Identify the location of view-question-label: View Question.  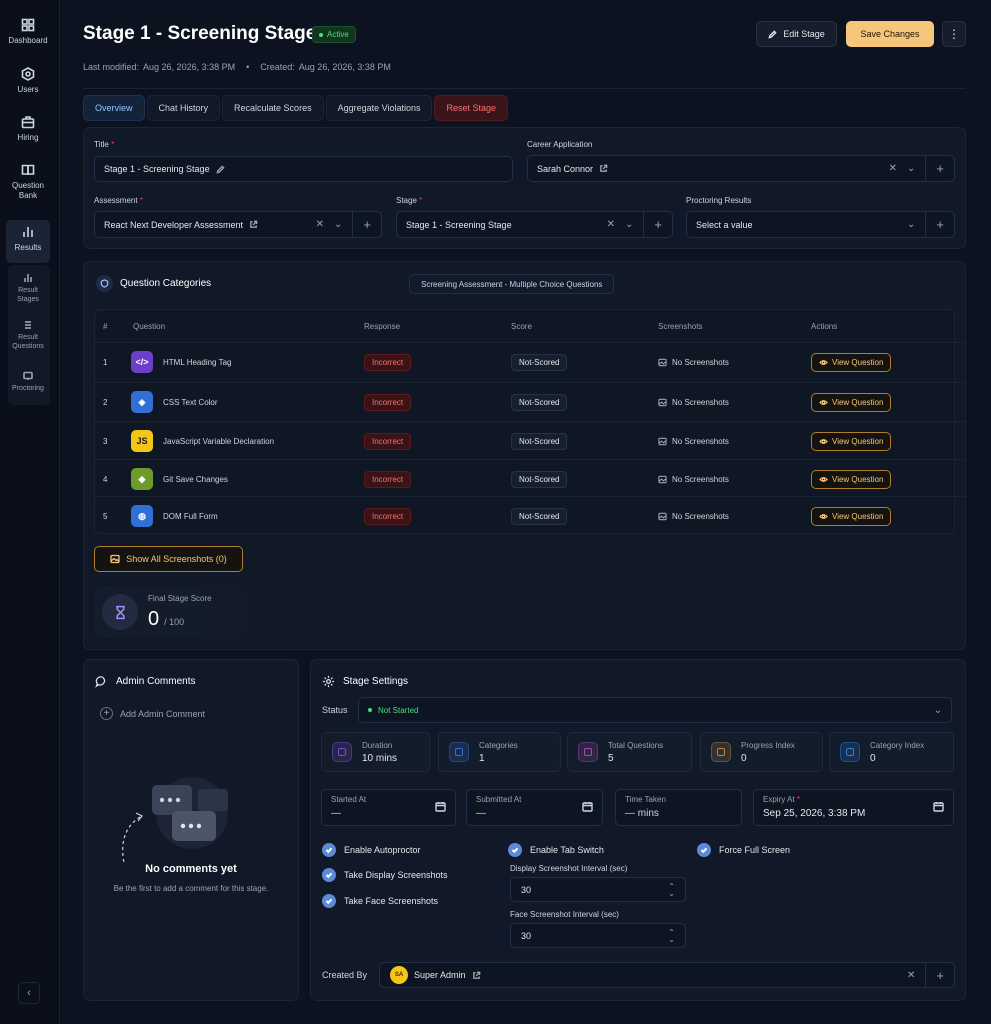
(858, 479).